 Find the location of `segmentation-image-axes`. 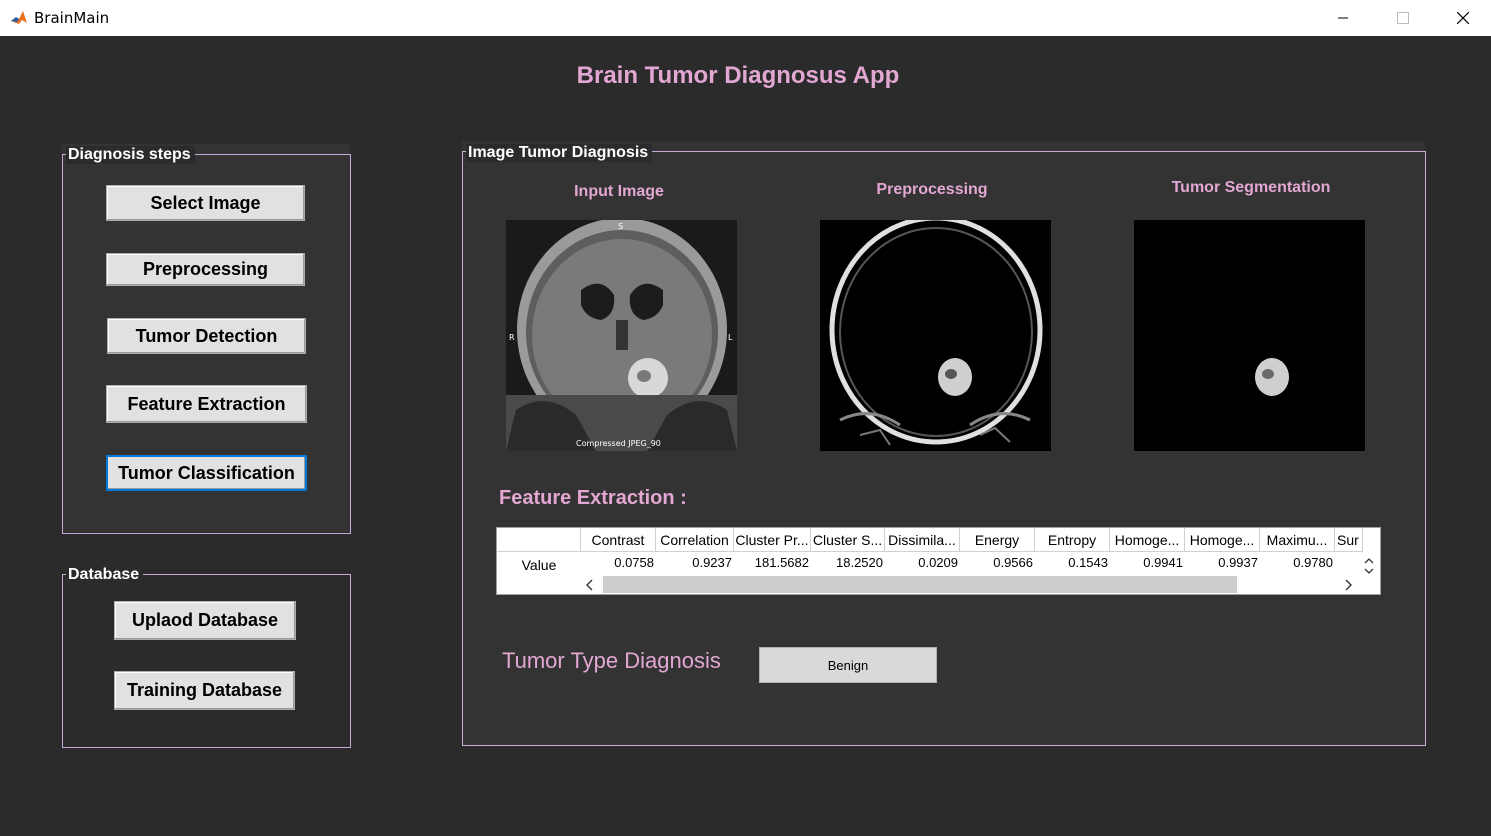

segmentation-image-axes is located at coordinates (1249, 335).